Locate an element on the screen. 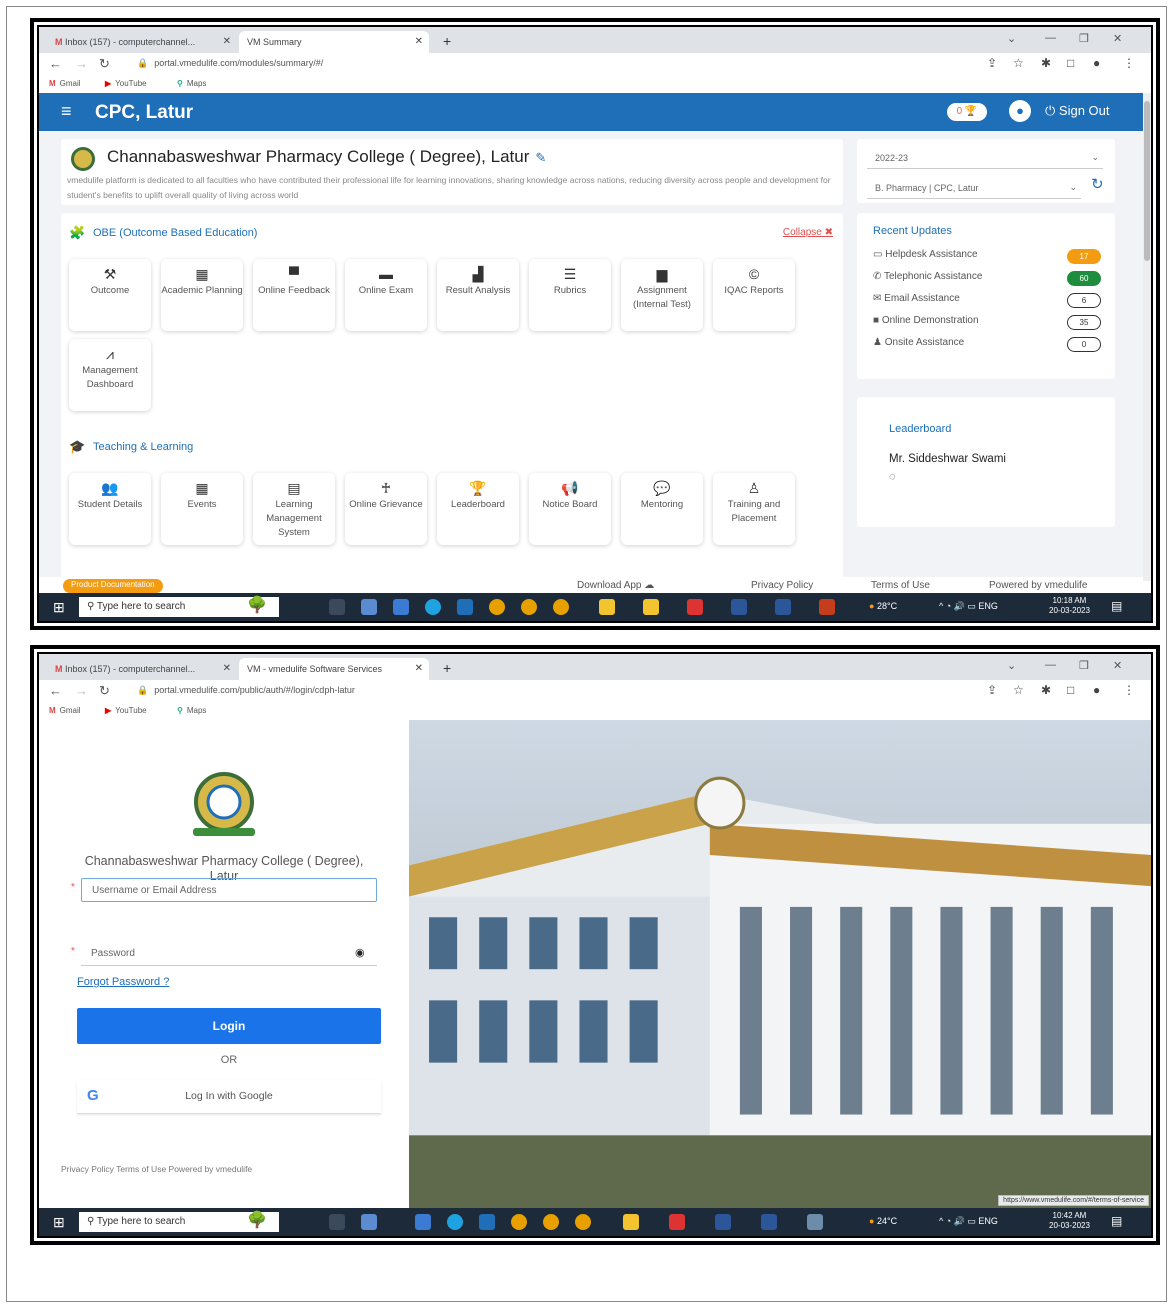  clock: 10:18 AM 20-03-2023 is located at coordinates (1069, 606).